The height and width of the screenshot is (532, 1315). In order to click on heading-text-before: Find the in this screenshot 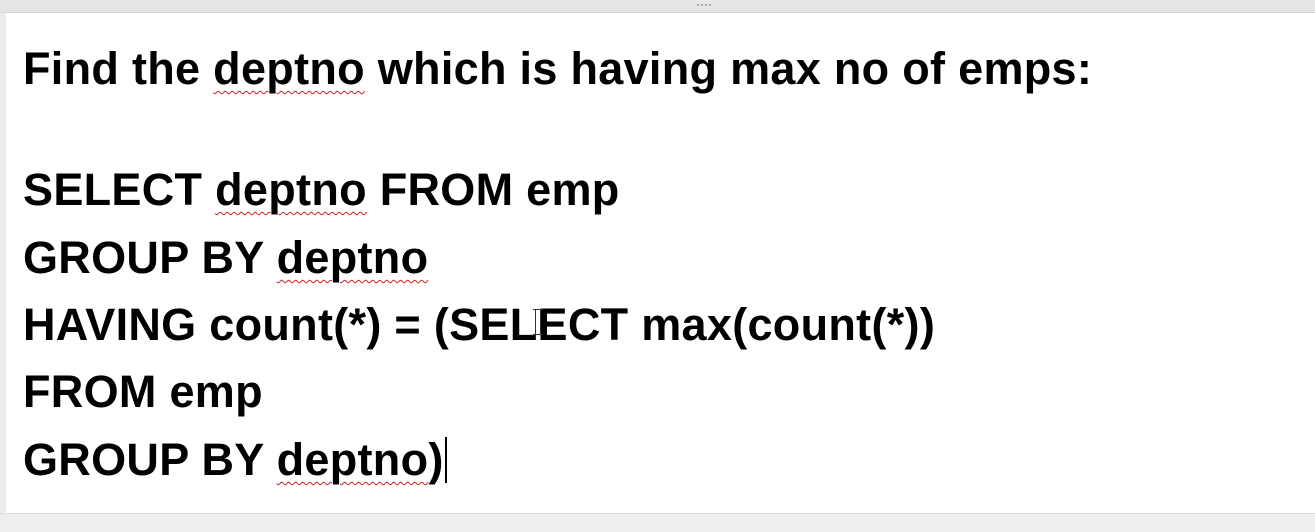, I will do `click(118, 68)`.